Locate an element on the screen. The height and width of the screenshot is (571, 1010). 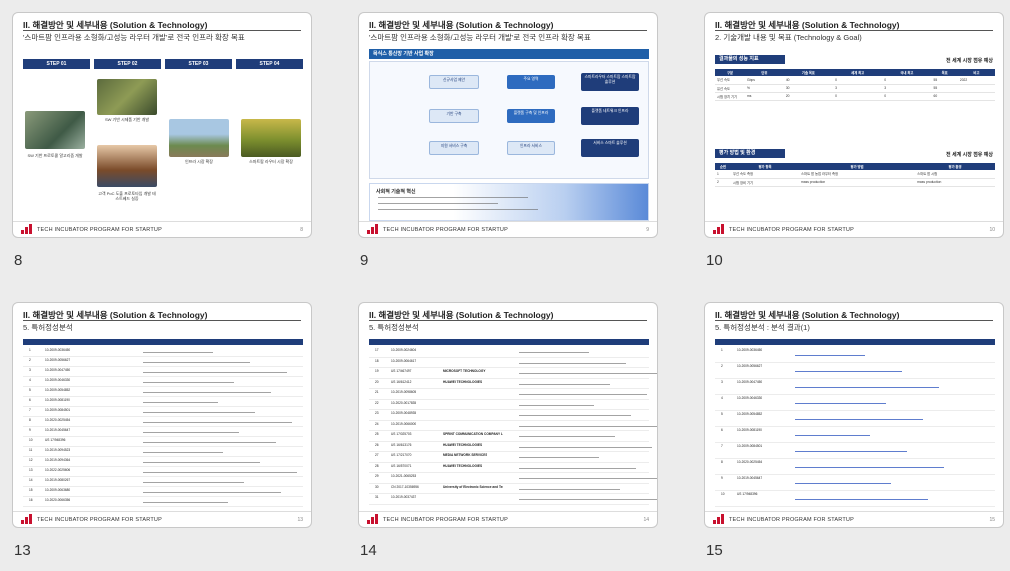
row-index: 12 is located at coordinates (31, 460).